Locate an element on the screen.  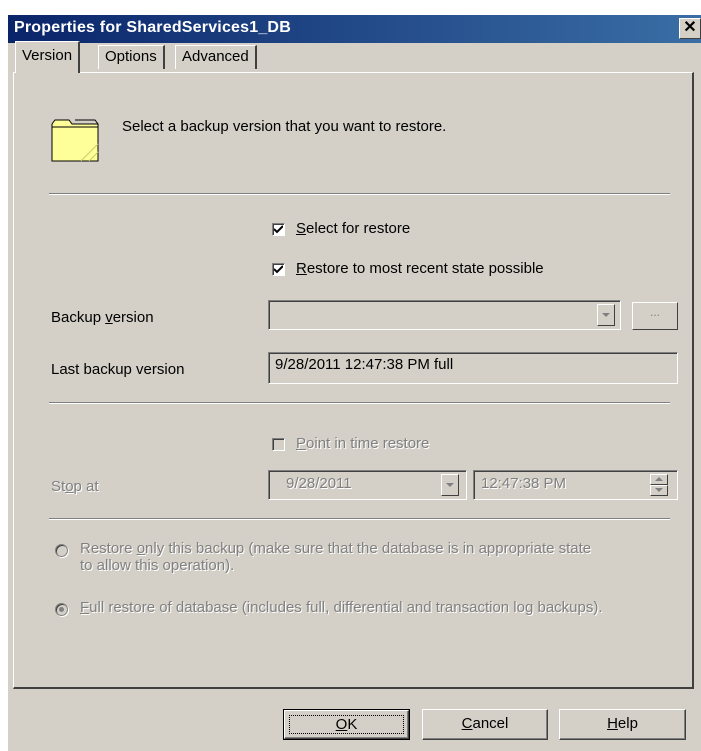
ok-button: OK is located at coordinates (346, 724).